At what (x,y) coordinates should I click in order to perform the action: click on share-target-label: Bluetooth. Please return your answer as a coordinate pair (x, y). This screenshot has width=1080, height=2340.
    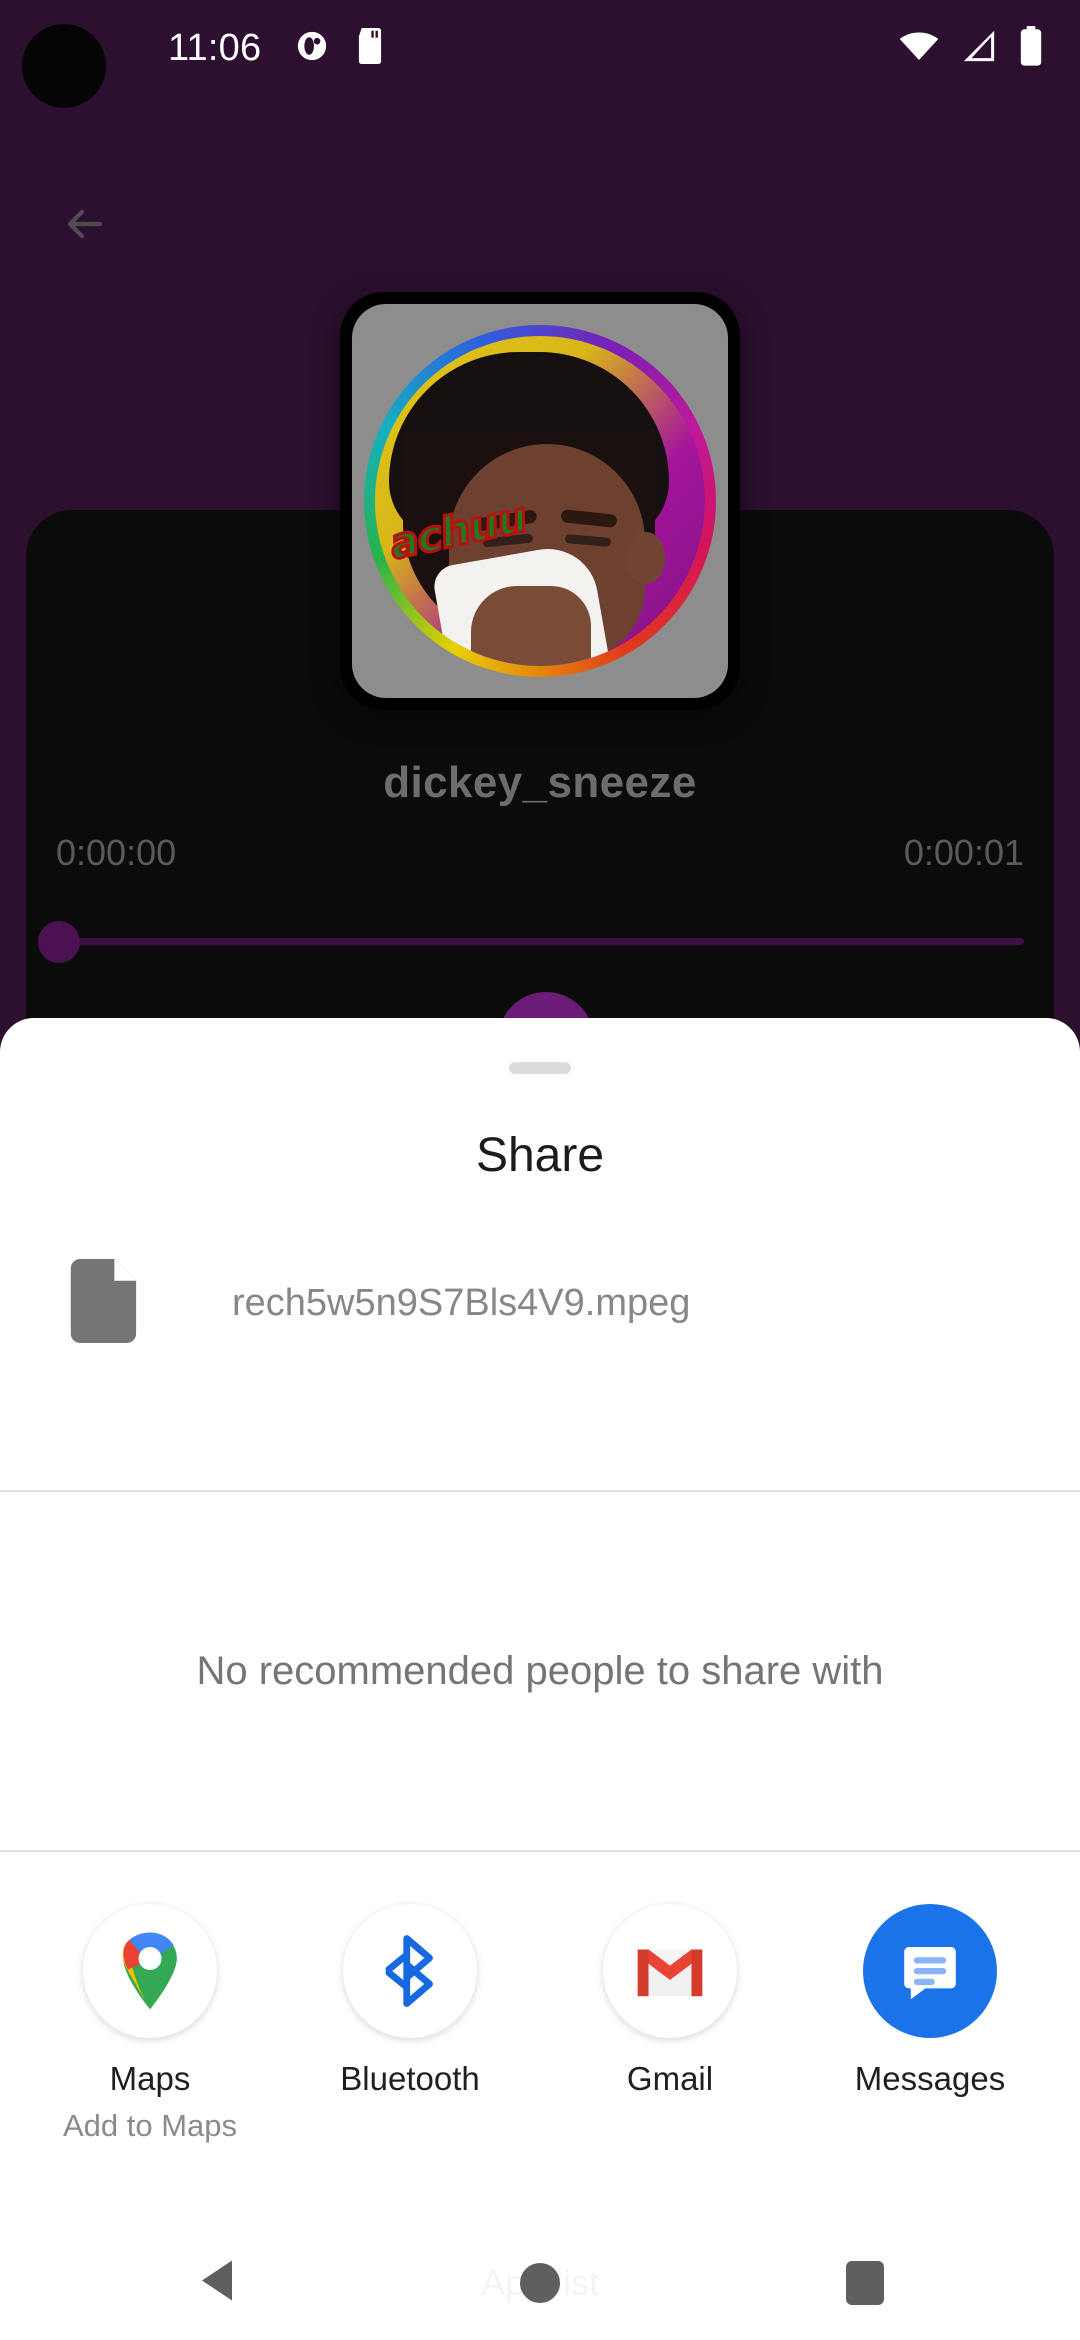
    Looking at the image, I should click on (410, 2078).